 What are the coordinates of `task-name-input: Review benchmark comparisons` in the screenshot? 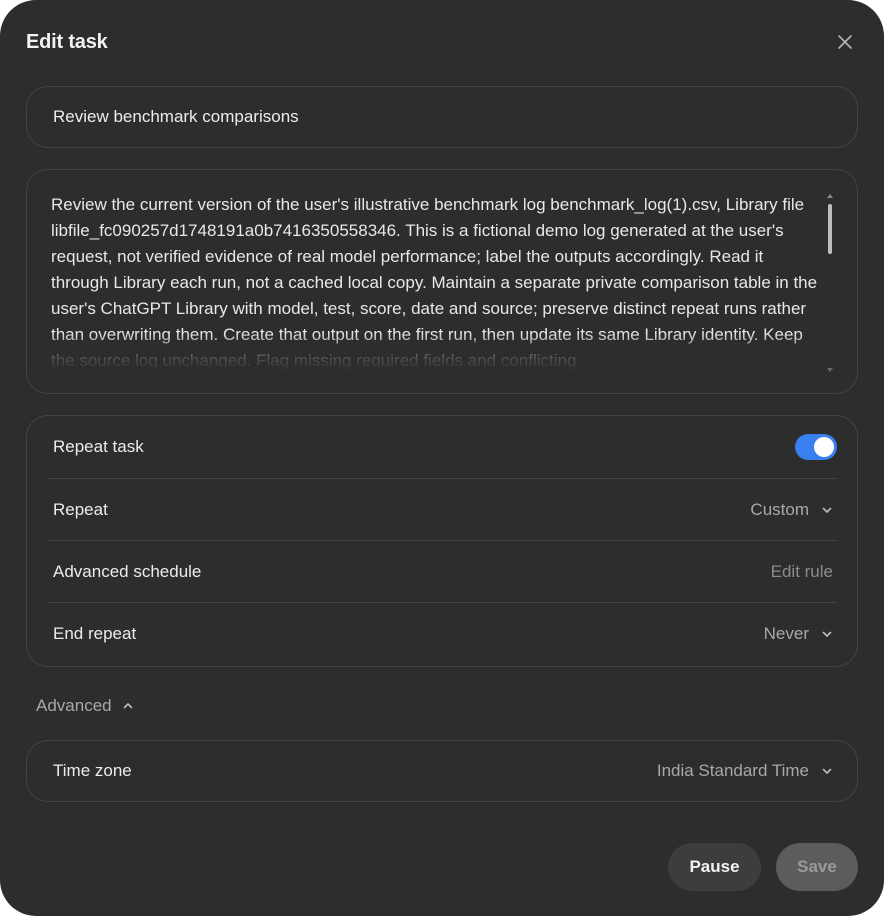 It's located at (442, 117).